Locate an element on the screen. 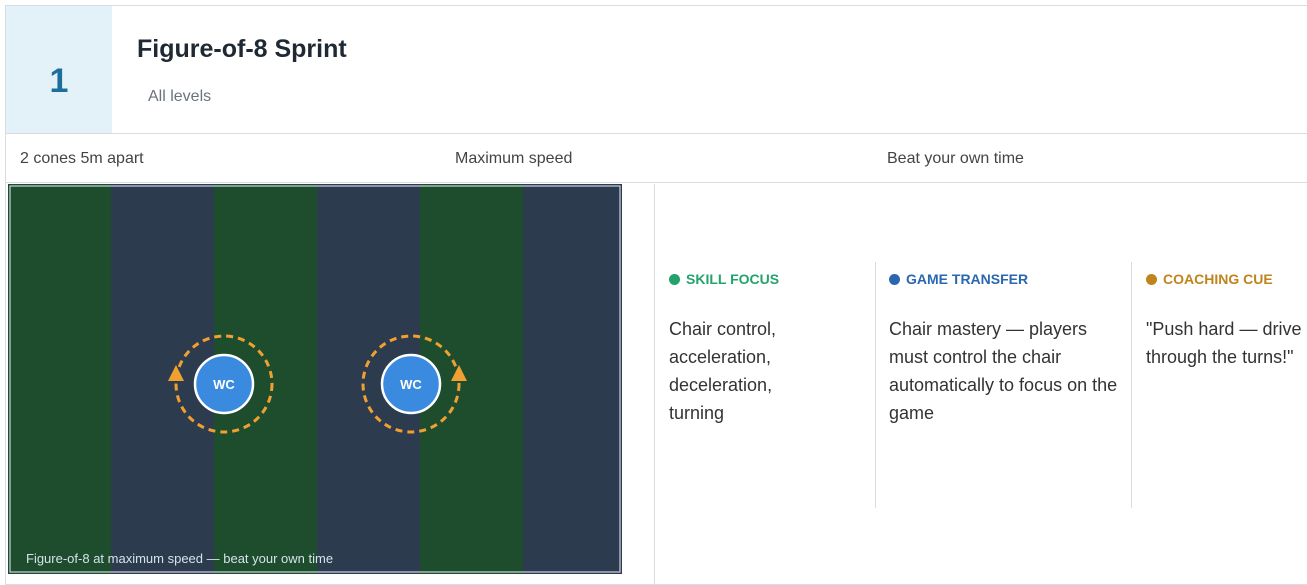 The width and height of the screenshot is (1307, 585). meta-challenge: Beat your own time is located at coordinates (955, 158).